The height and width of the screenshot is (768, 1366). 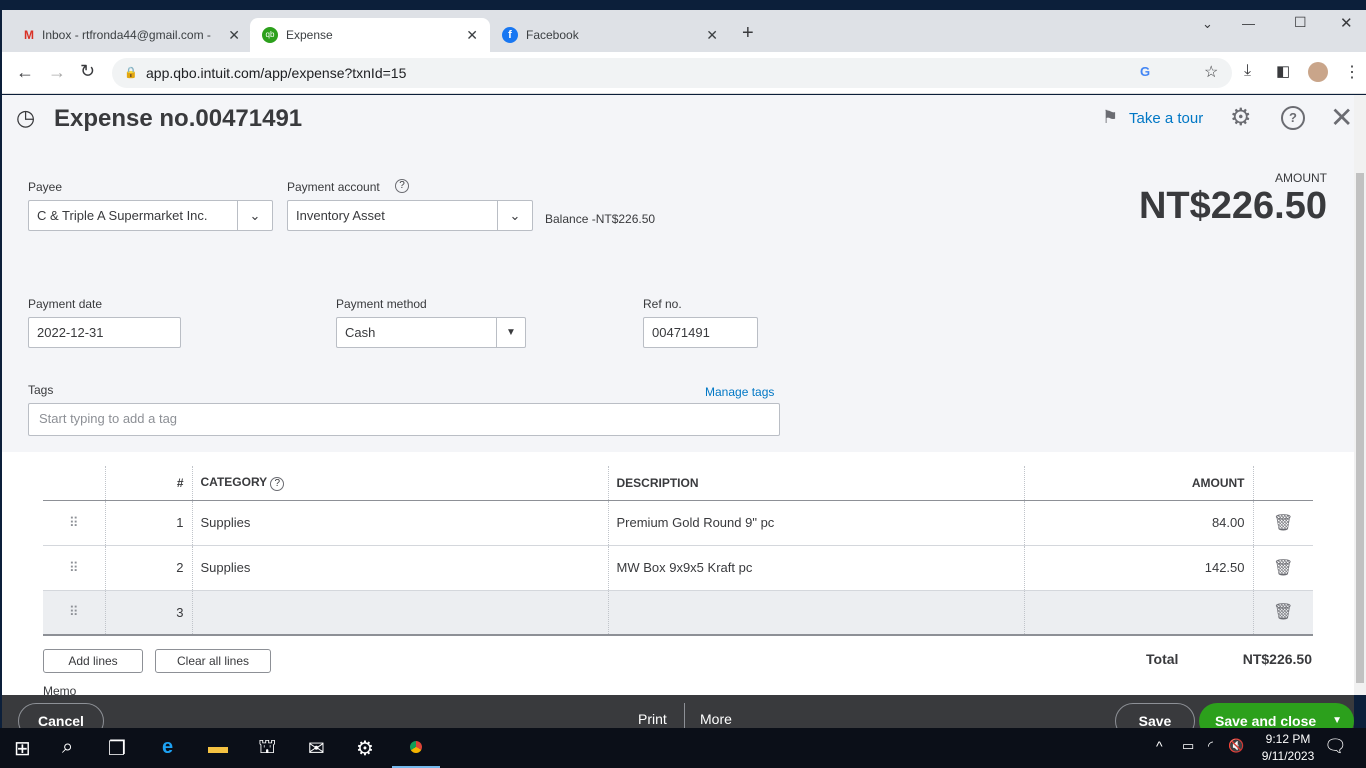 What do you see at coordinates (1110, 117) in the screenshot?
I see `signpost-icon: ⚑` at bounding box center [1110, 117].